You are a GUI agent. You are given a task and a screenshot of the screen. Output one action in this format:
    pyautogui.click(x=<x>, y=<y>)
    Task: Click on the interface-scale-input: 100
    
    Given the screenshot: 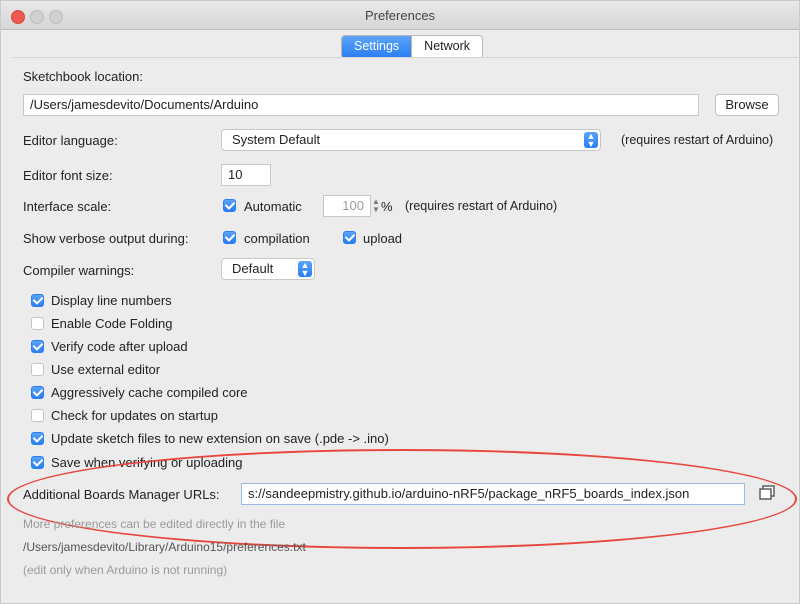 What is the action you would take?
    pyautogui.click(x=347, y=206)
    